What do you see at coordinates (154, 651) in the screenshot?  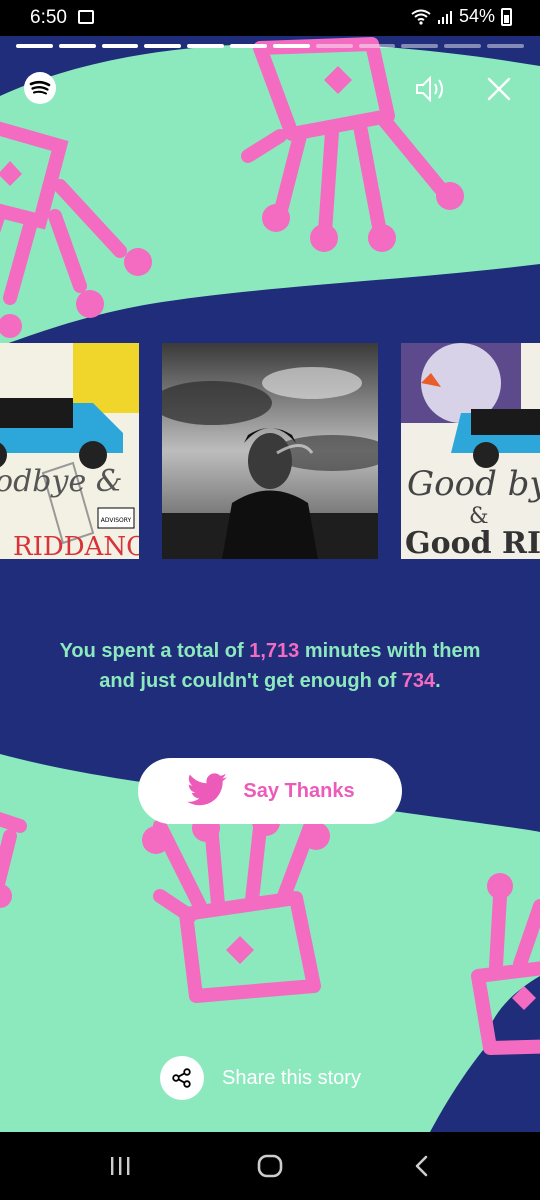 I see `summary-text: You spent a total of` at bounding box center [154, 651].